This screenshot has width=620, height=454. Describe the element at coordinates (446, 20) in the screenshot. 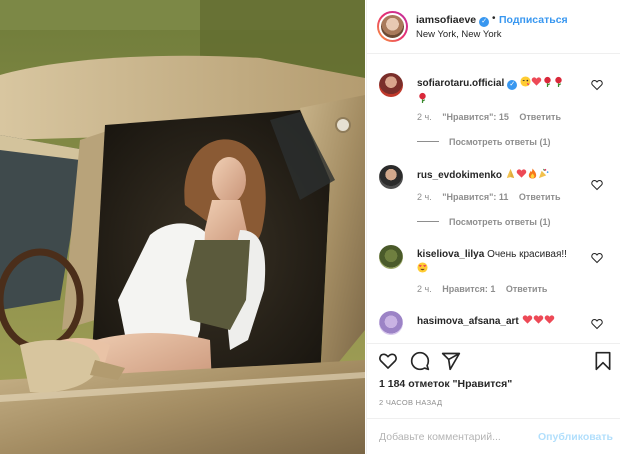

I see `author-username-text: iamsofiaeve` at that location.